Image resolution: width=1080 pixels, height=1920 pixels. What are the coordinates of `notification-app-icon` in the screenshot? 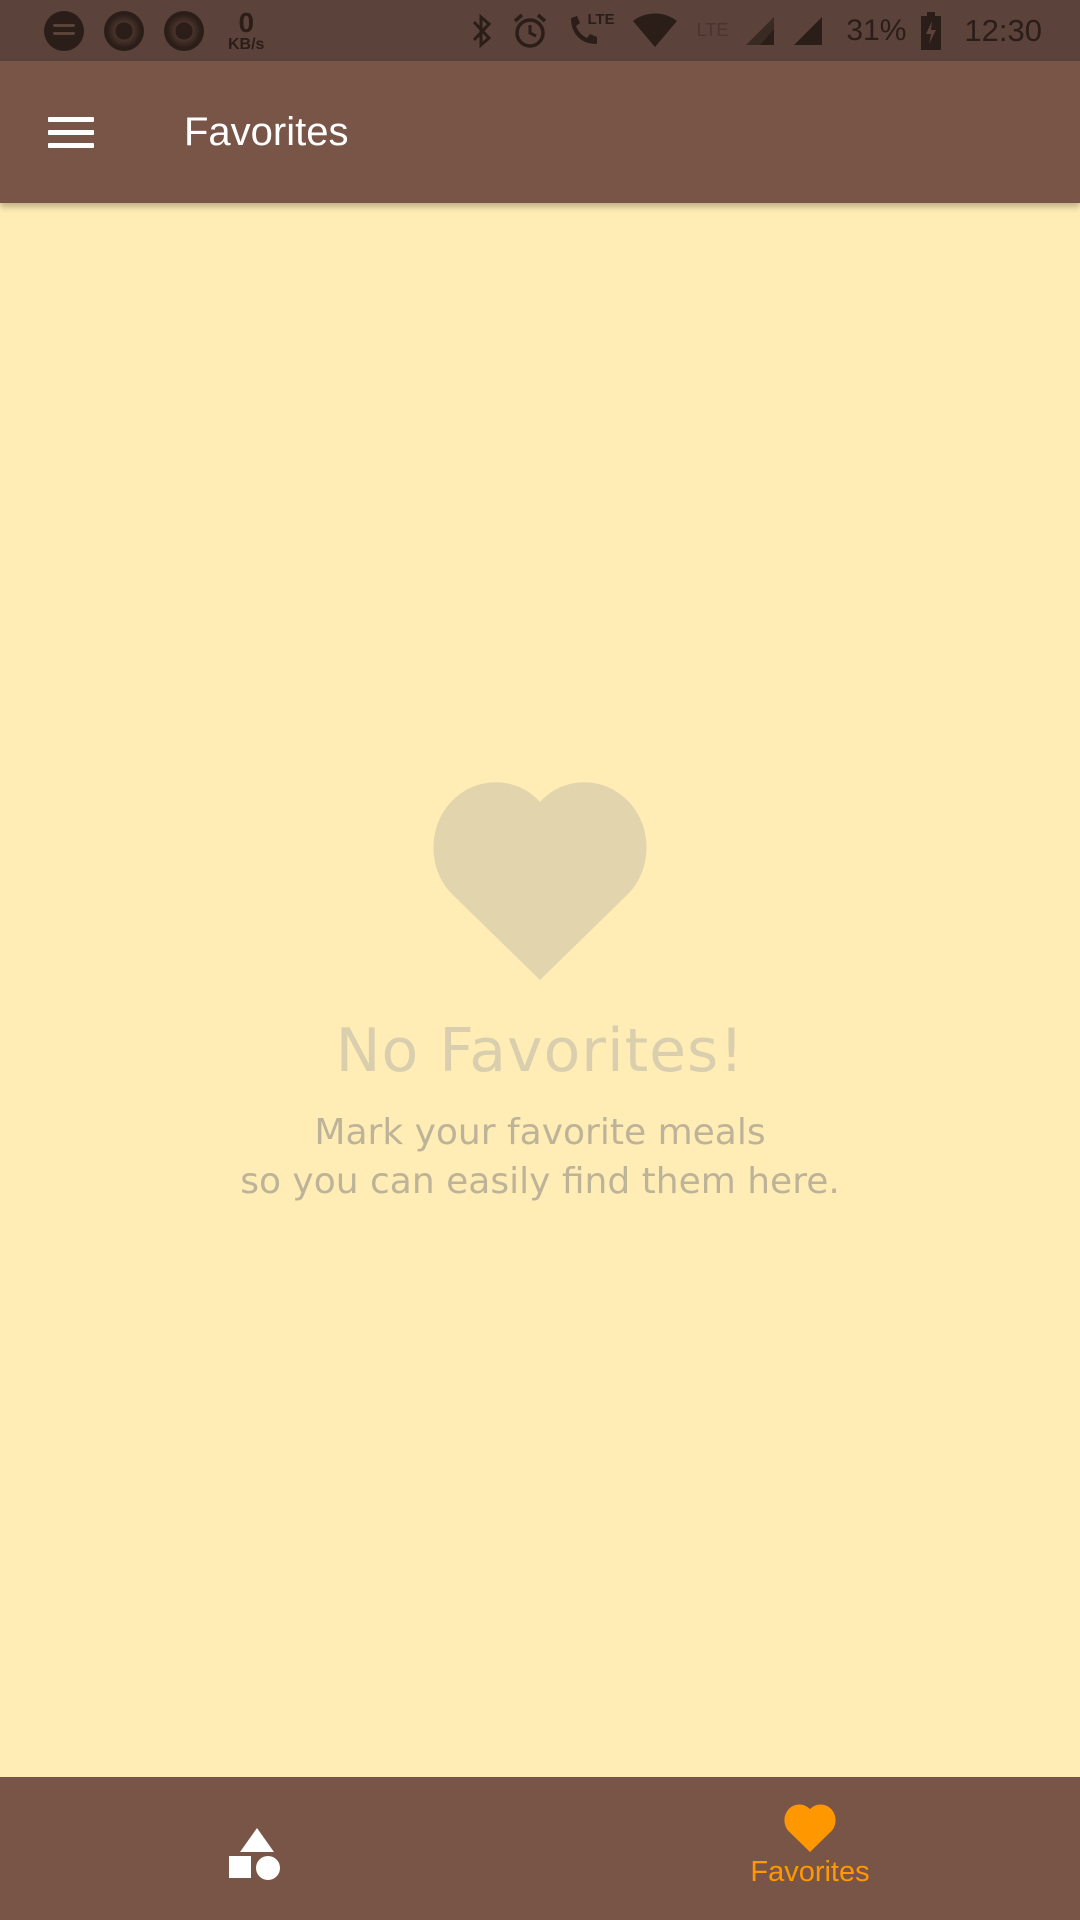 It's located at (124, 30).